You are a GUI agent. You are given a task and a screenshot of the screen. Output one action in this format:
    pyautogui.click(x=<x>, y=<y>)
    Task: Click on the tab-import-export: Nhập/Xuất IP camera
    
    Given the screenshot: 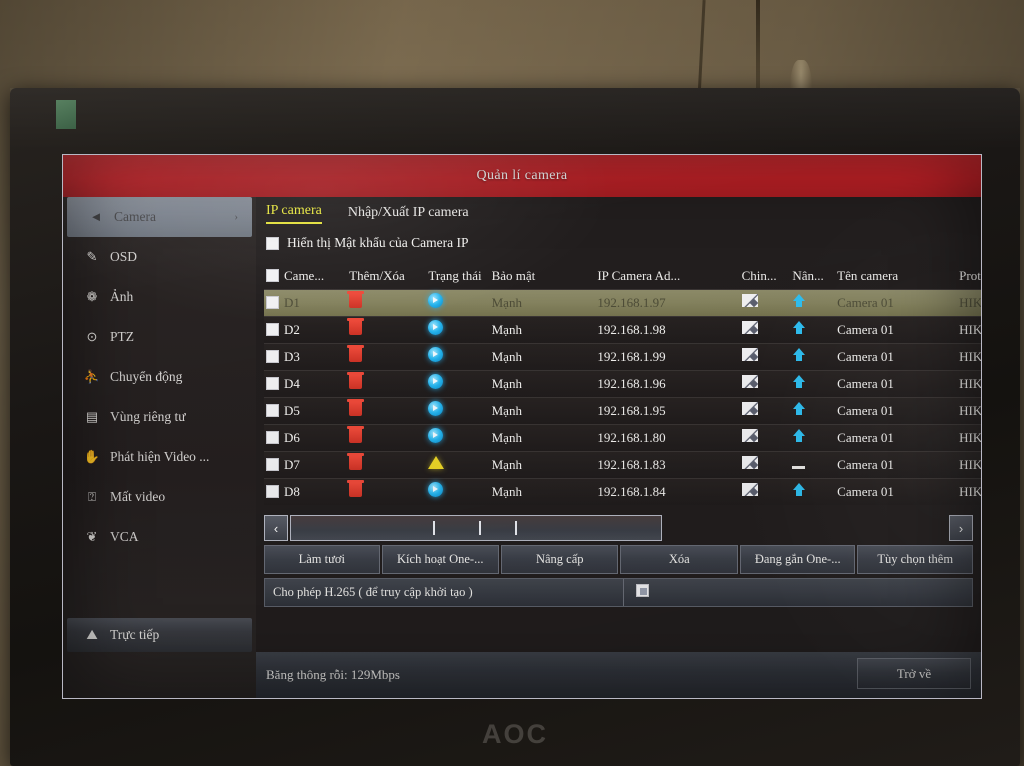 What is the action you would take?
    pyautogui.click(x=408, y=214)
    